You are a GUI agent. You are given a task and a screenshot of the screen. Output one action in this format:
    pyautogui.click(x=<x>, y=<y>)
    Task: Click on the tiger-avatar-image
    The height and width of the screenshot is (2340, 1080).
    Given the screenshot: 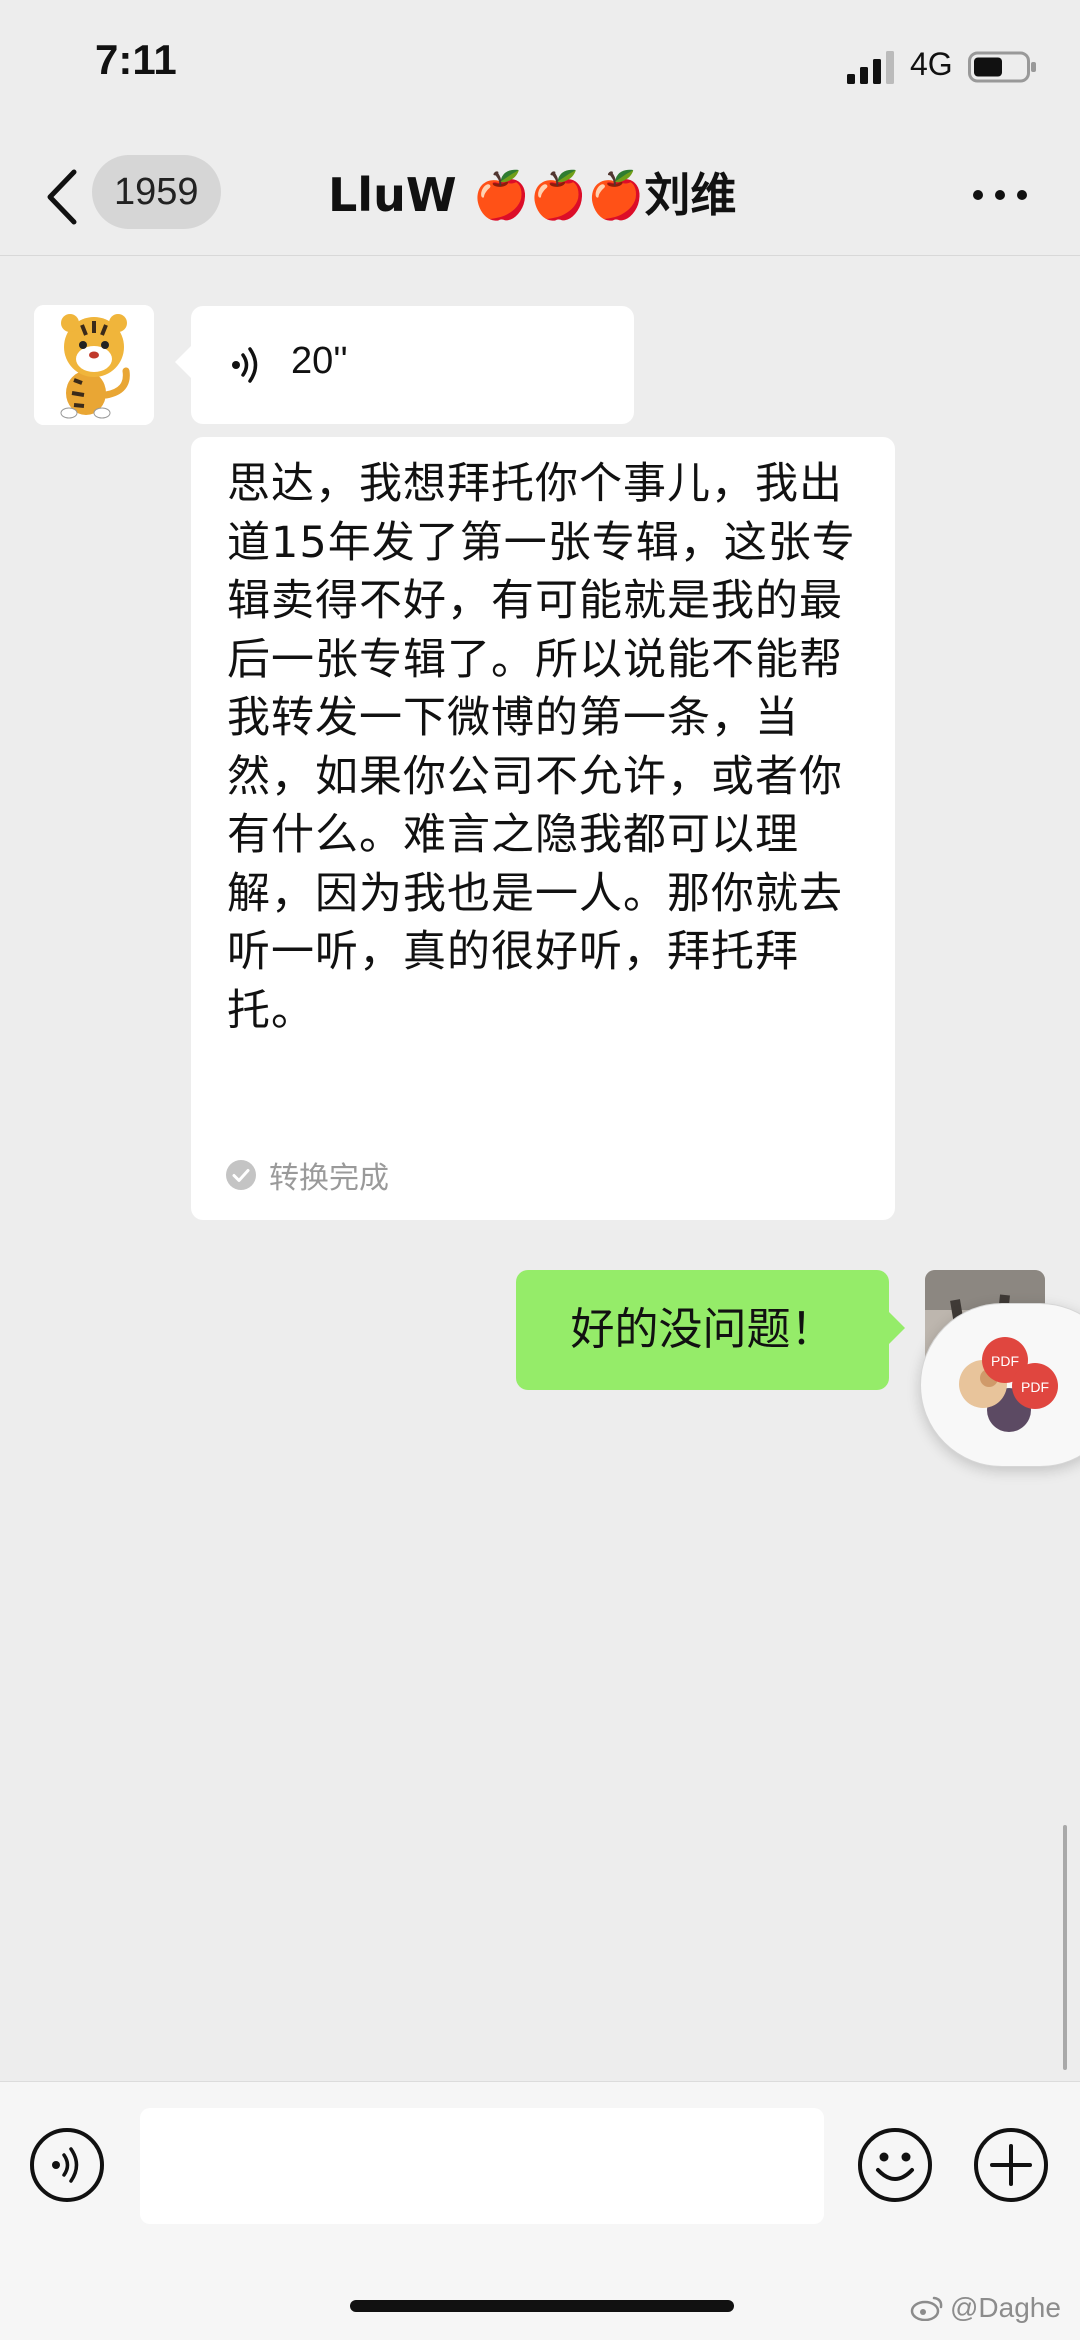 What is the action you would take?
    pyautogui.click(x=94, y=365)
    